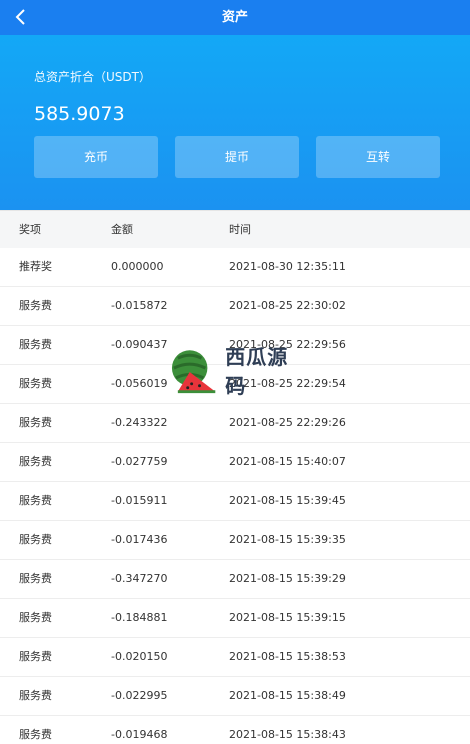  What do you see at coordinates (30, 229) in the screenshot?
I see `header-award: 奖项` at bounding box center [30, 229].